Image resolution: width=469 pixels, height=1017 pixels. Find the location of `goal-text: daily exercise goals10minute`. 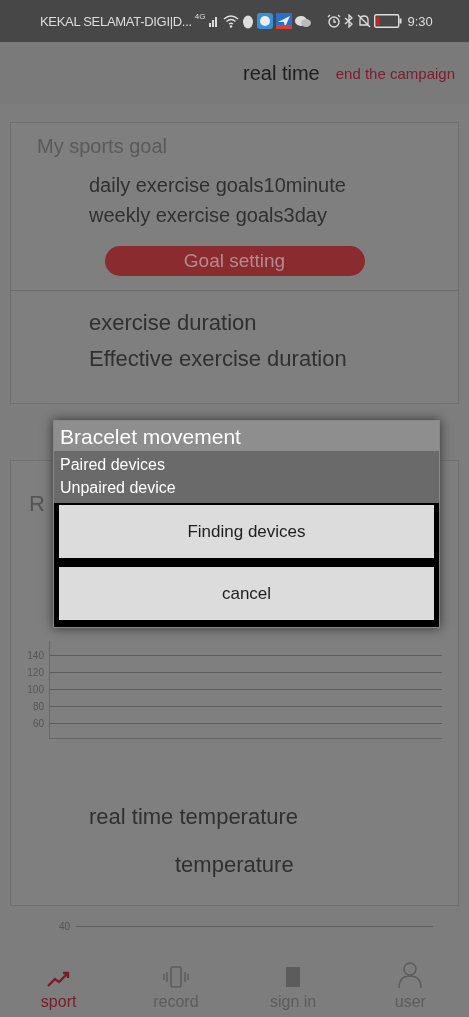

goal-text: daily exercise goals10minute is located at coordinates (217, 185).